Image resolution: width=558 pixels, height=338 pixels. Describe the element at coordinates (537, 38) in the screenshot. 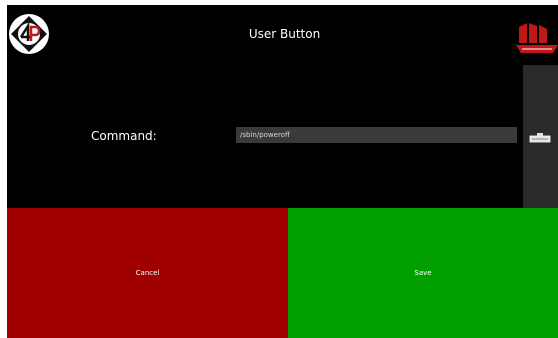

I see `red-ship-logo-icon` at that location.